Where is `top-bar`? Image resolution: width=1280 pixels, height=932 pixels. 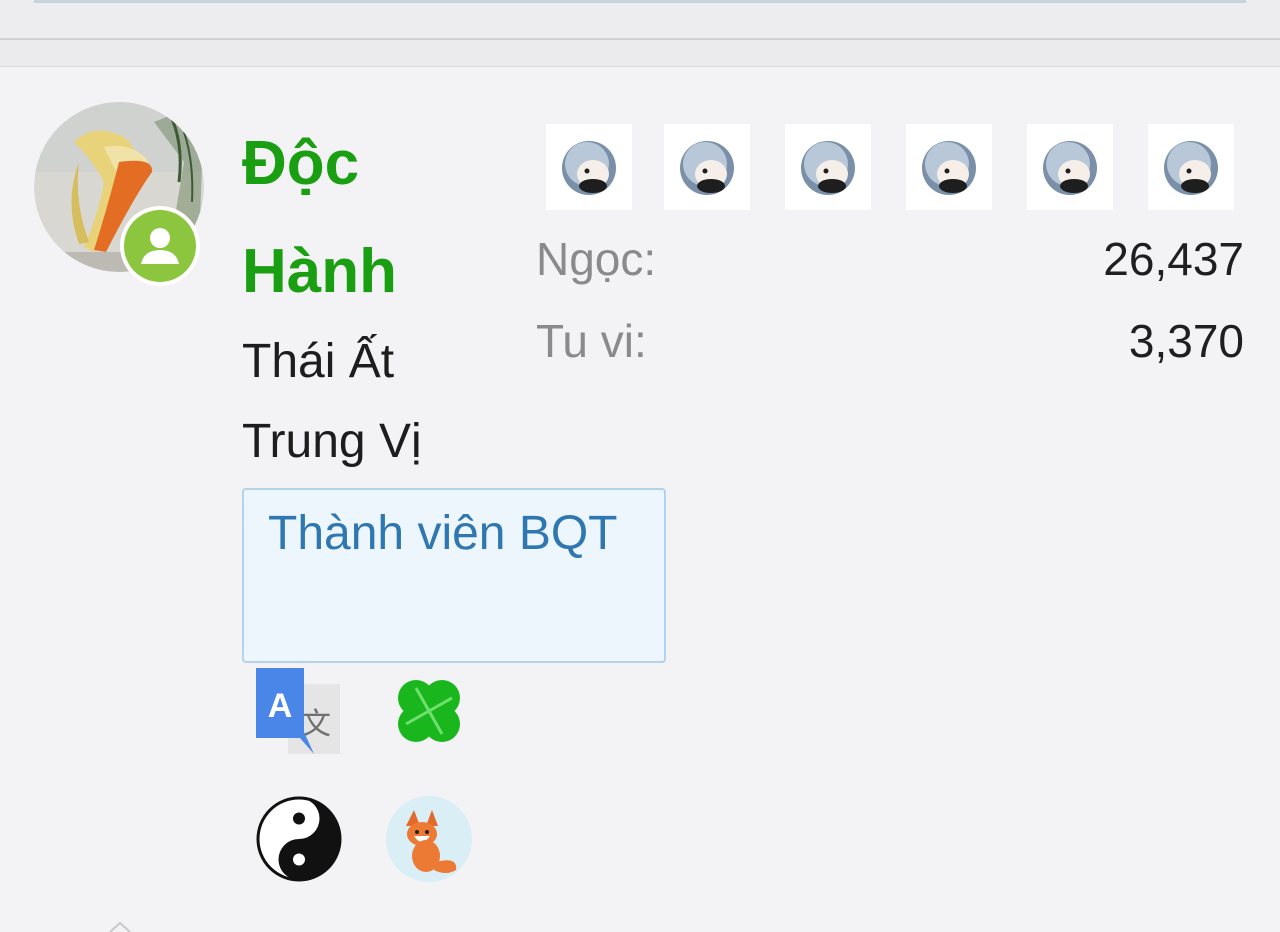
top-bar is located at coordinates (640, 20).